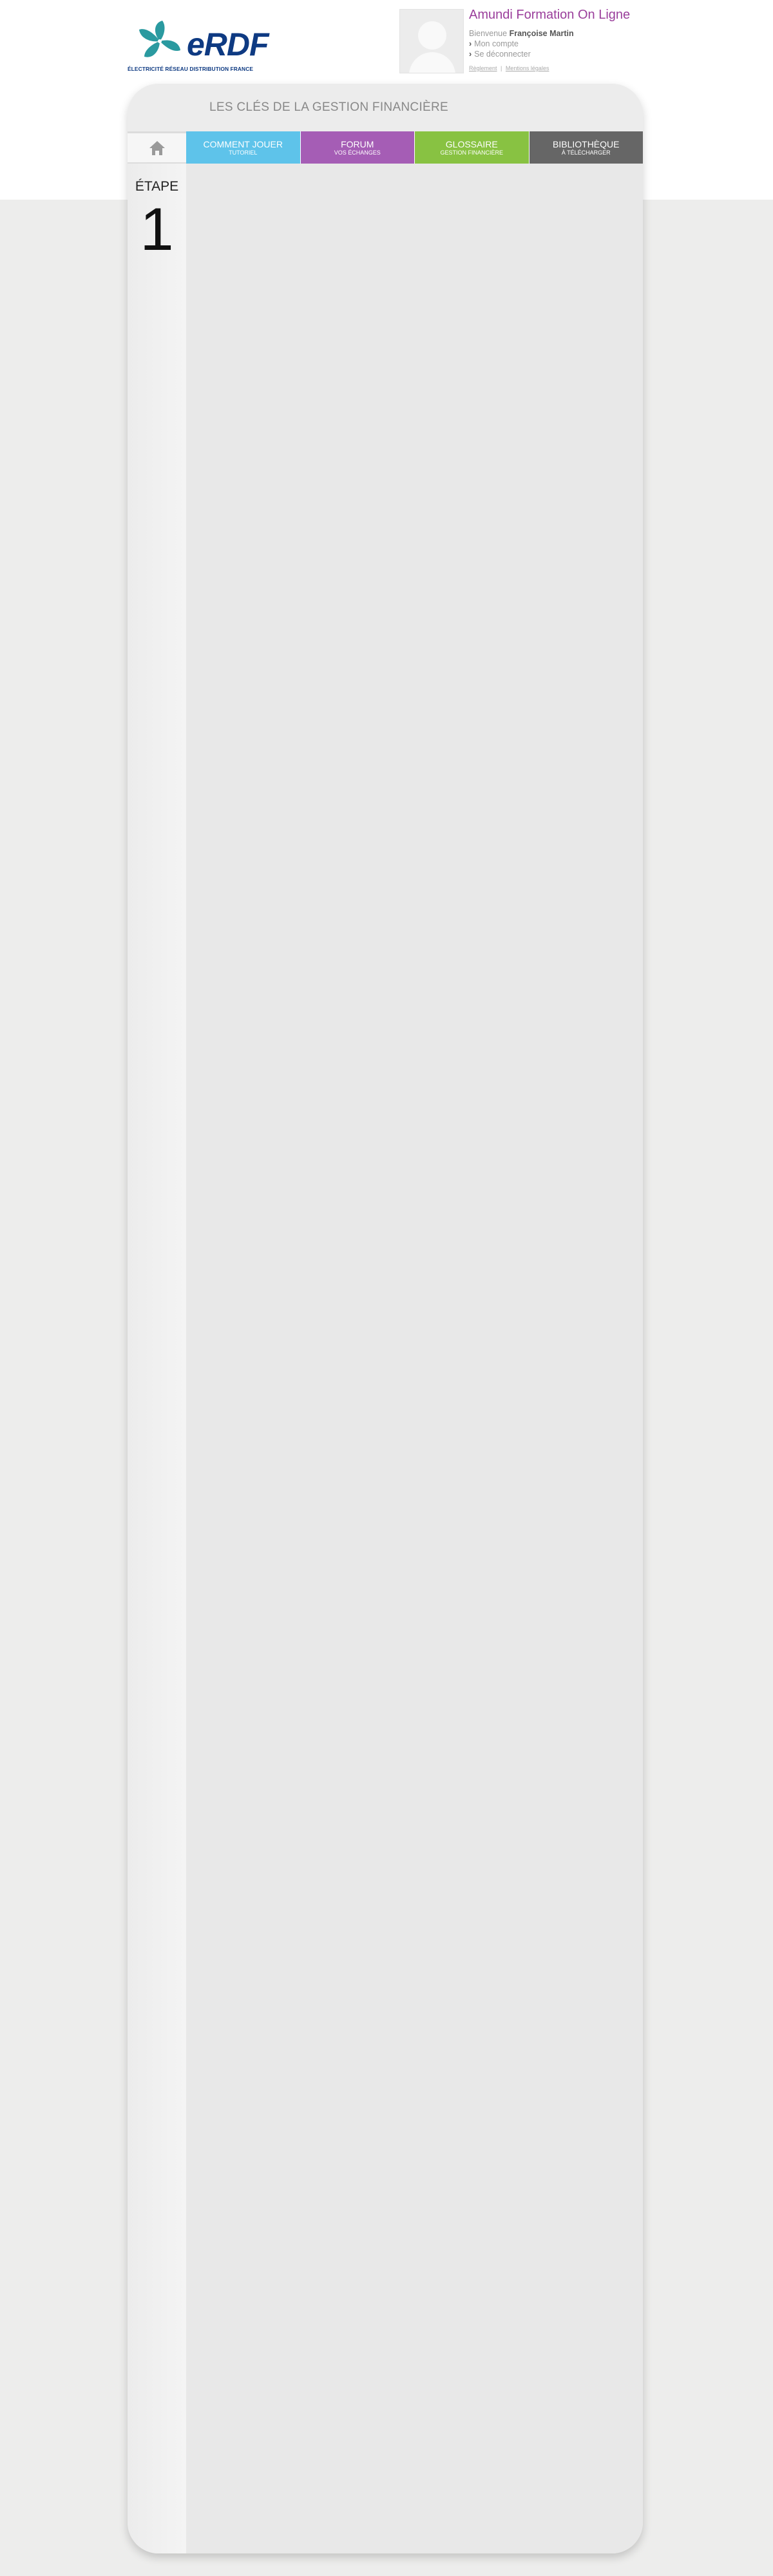 The image size is (773, 2576). What do you see at coordinates (503, 54) in the screenshot?
I see `logout-label: Se déconnecter` at bounding box center [503, 54].